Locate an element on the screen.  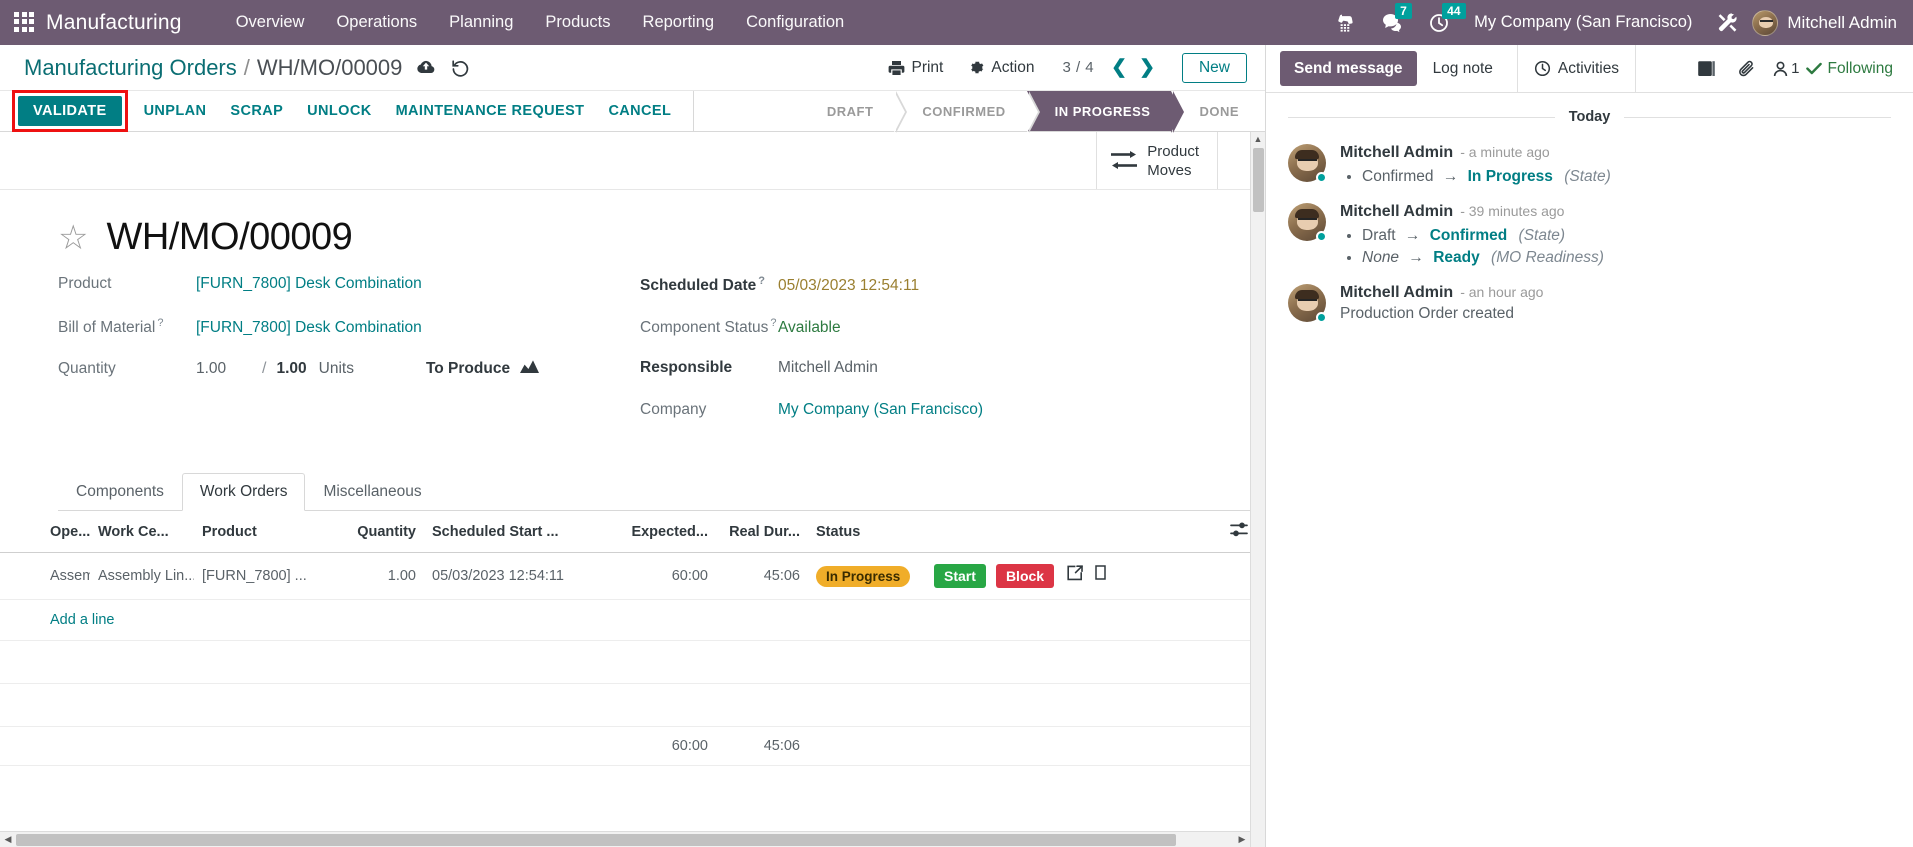
scroll-up-arrow-icon: ▲ is located at coordinates (1258, 139).